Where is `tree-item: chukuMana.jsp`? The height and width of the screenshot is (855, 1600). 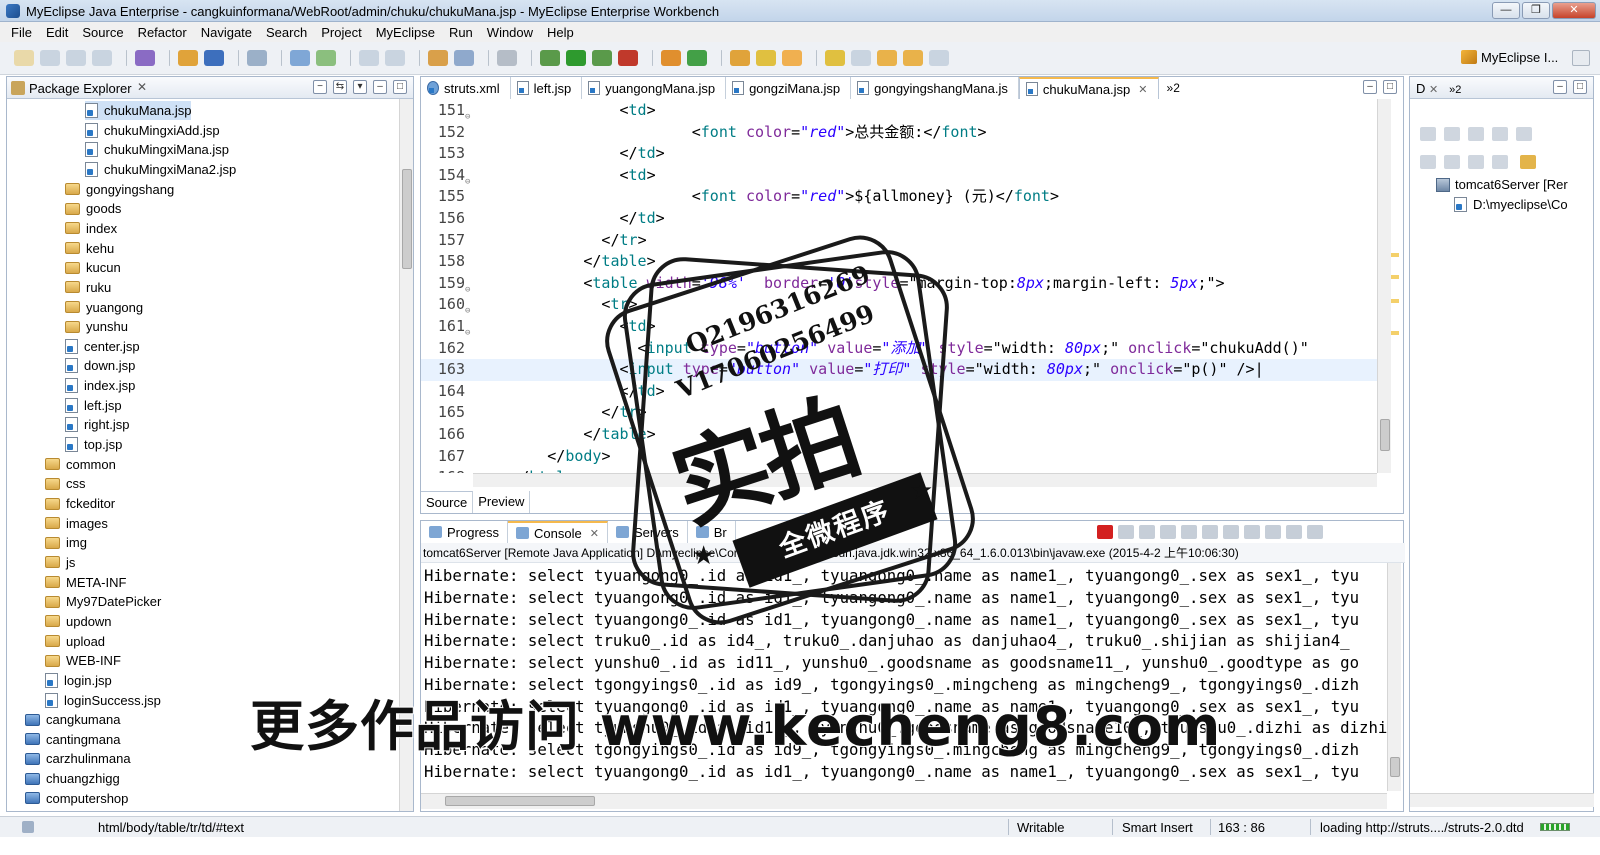
tree-item: chukuMana.jsp is located at coordinates (138, 110).